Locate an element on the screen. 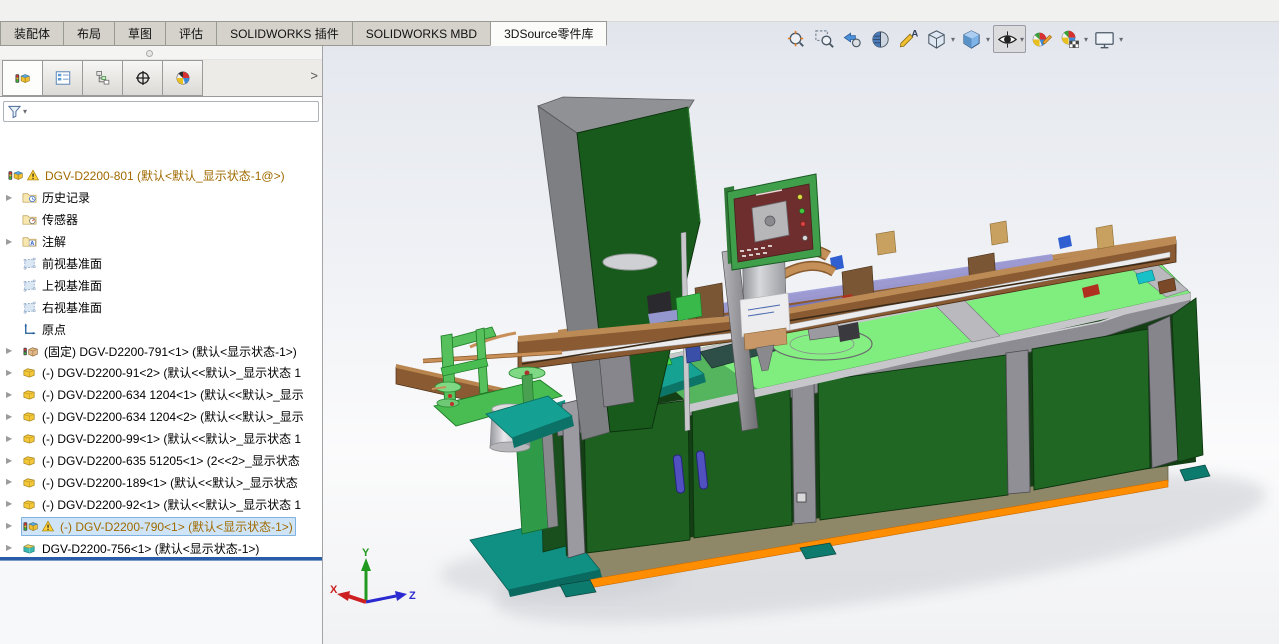 The width and height of the screenshot is (1279, 644). panel-splitter is located at coordinates (161, 53).